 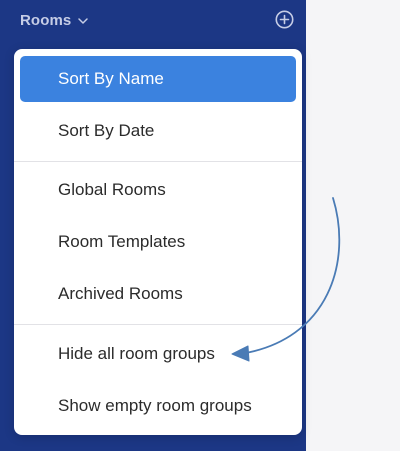 What do you see at coordinates (46, 20) in the screenshot?
I see `rooms-title: Rooms` at bounding box center [46, 20].